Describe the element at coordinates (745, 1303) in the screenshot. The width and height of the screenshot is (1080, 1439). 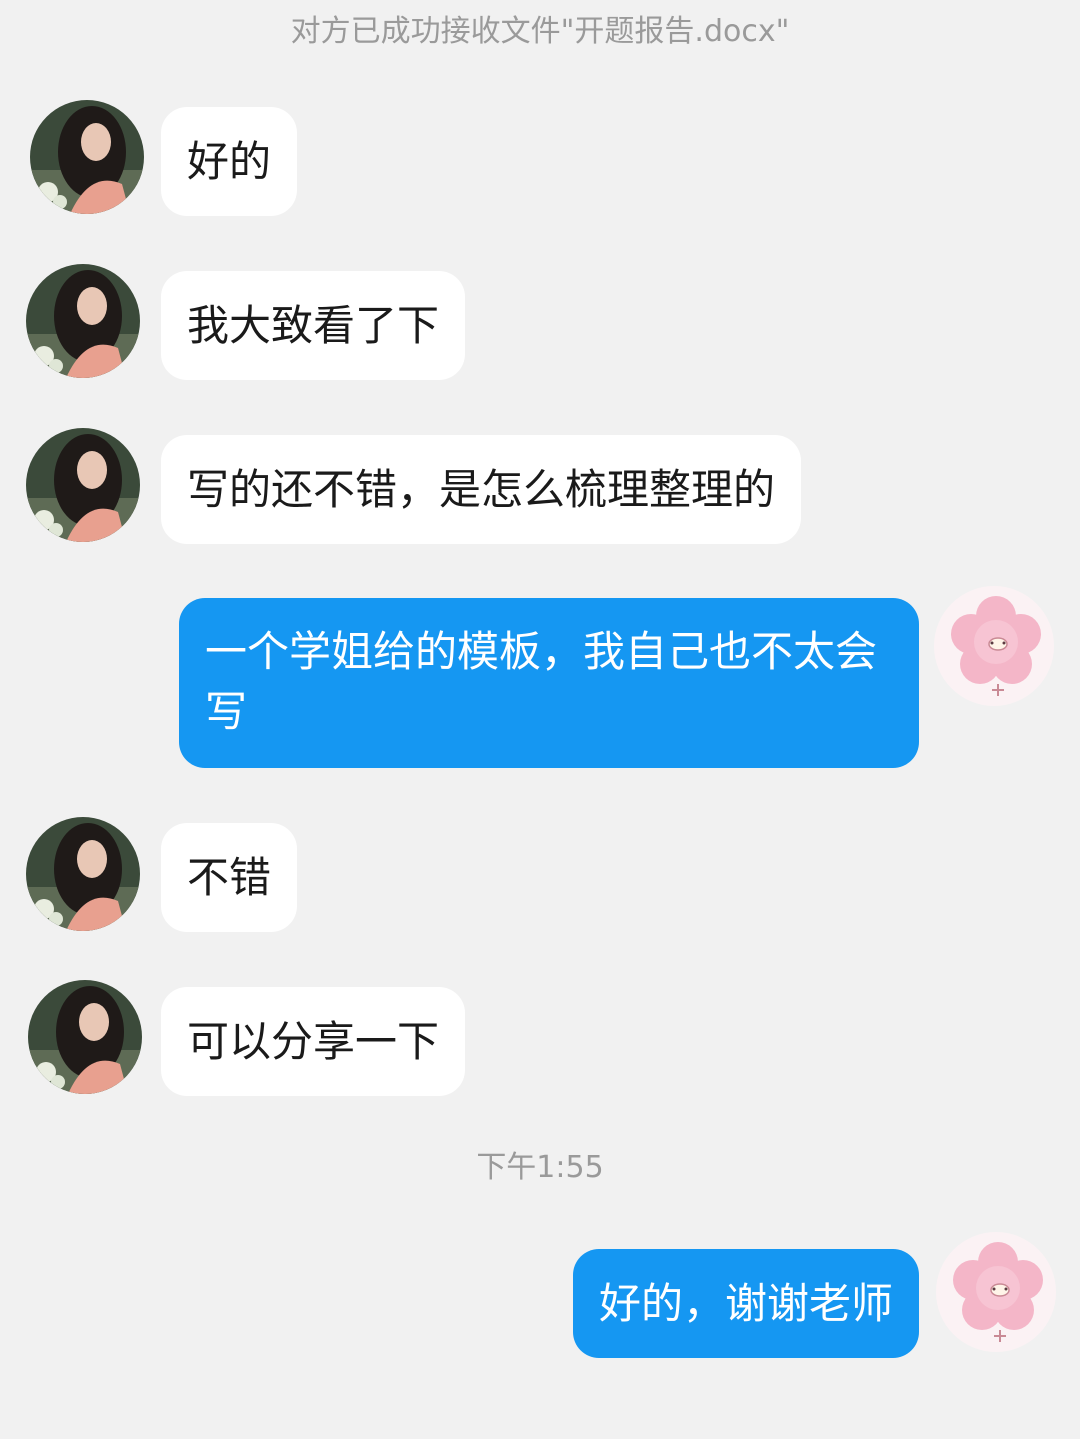
I see `message-bubble-outgoing: 好的，谢谢老师` at that location.